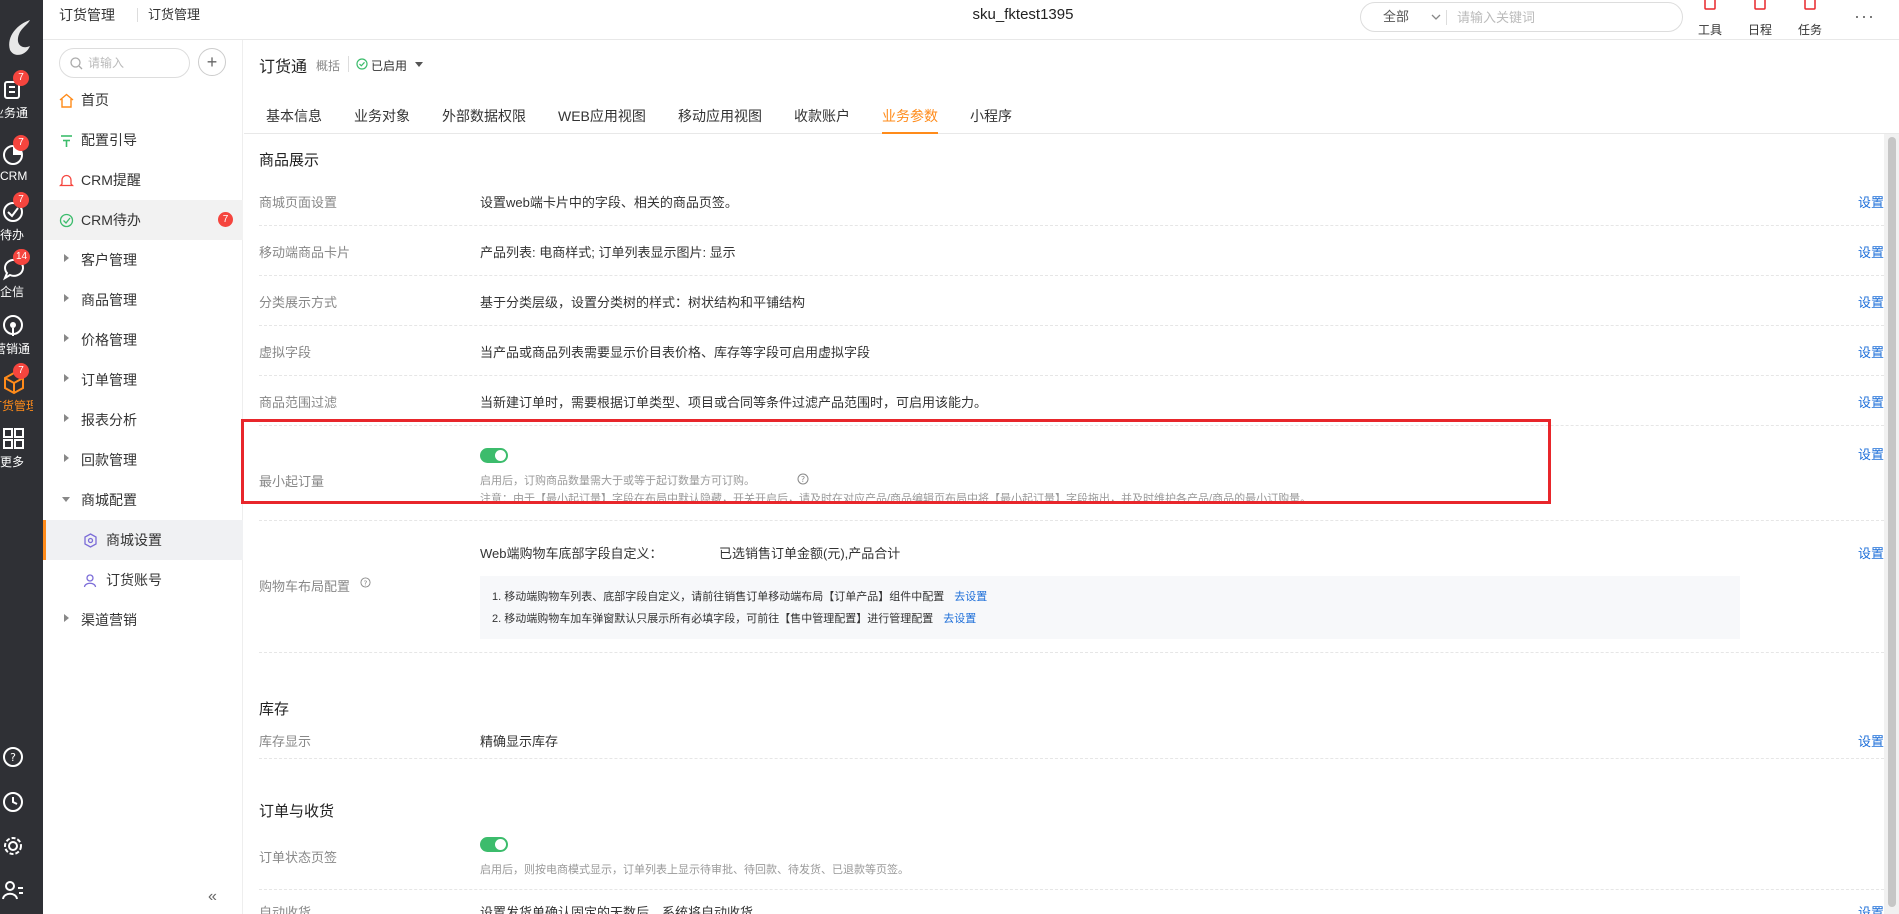 The image size is (1899, 914). What do you see at coordinates (143, 220) in the screenshot?
I see `nav-item-crm-todo: CRM待办 7` at bounding box center [143, 220].